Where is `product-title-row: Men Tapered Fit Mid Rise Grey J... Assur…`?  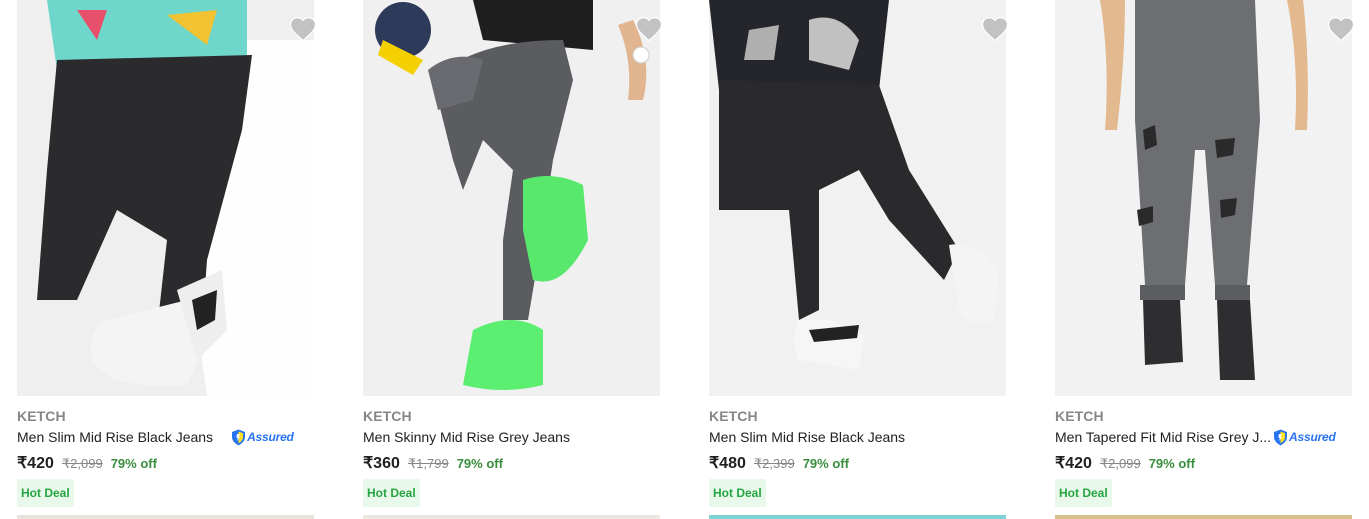 product-title-row: Men Tapered Fit Mid Rise Grey J... Assur… is located at coordinates (1203, 437).